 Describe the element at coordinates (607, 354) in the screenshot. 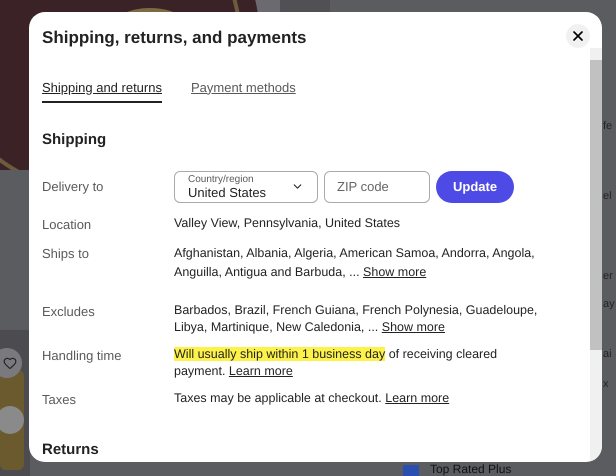

I see `background-text: ai` at that location.